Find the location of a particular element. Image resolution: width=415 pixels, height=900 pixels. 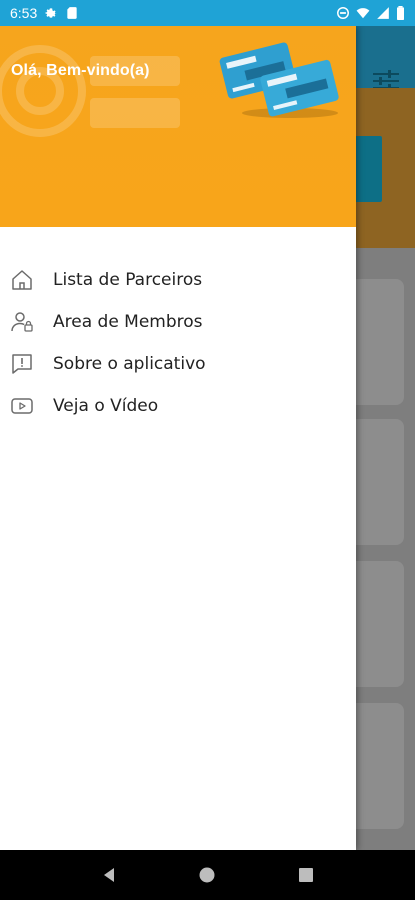

menu-item-lista-de-parceiros: Lista de Parceiros is located at coordinates (178, 280).